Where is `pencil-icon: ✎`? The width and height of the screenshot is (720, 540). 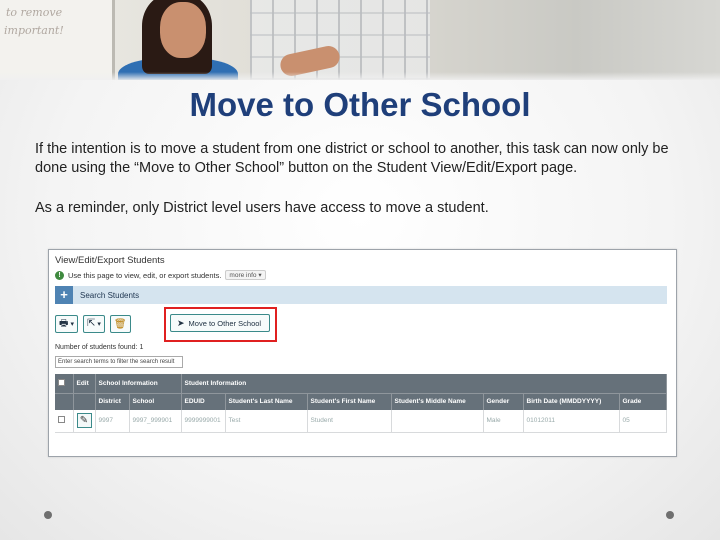
pencil-icon: ✎ is located at coordinates (84, 421).